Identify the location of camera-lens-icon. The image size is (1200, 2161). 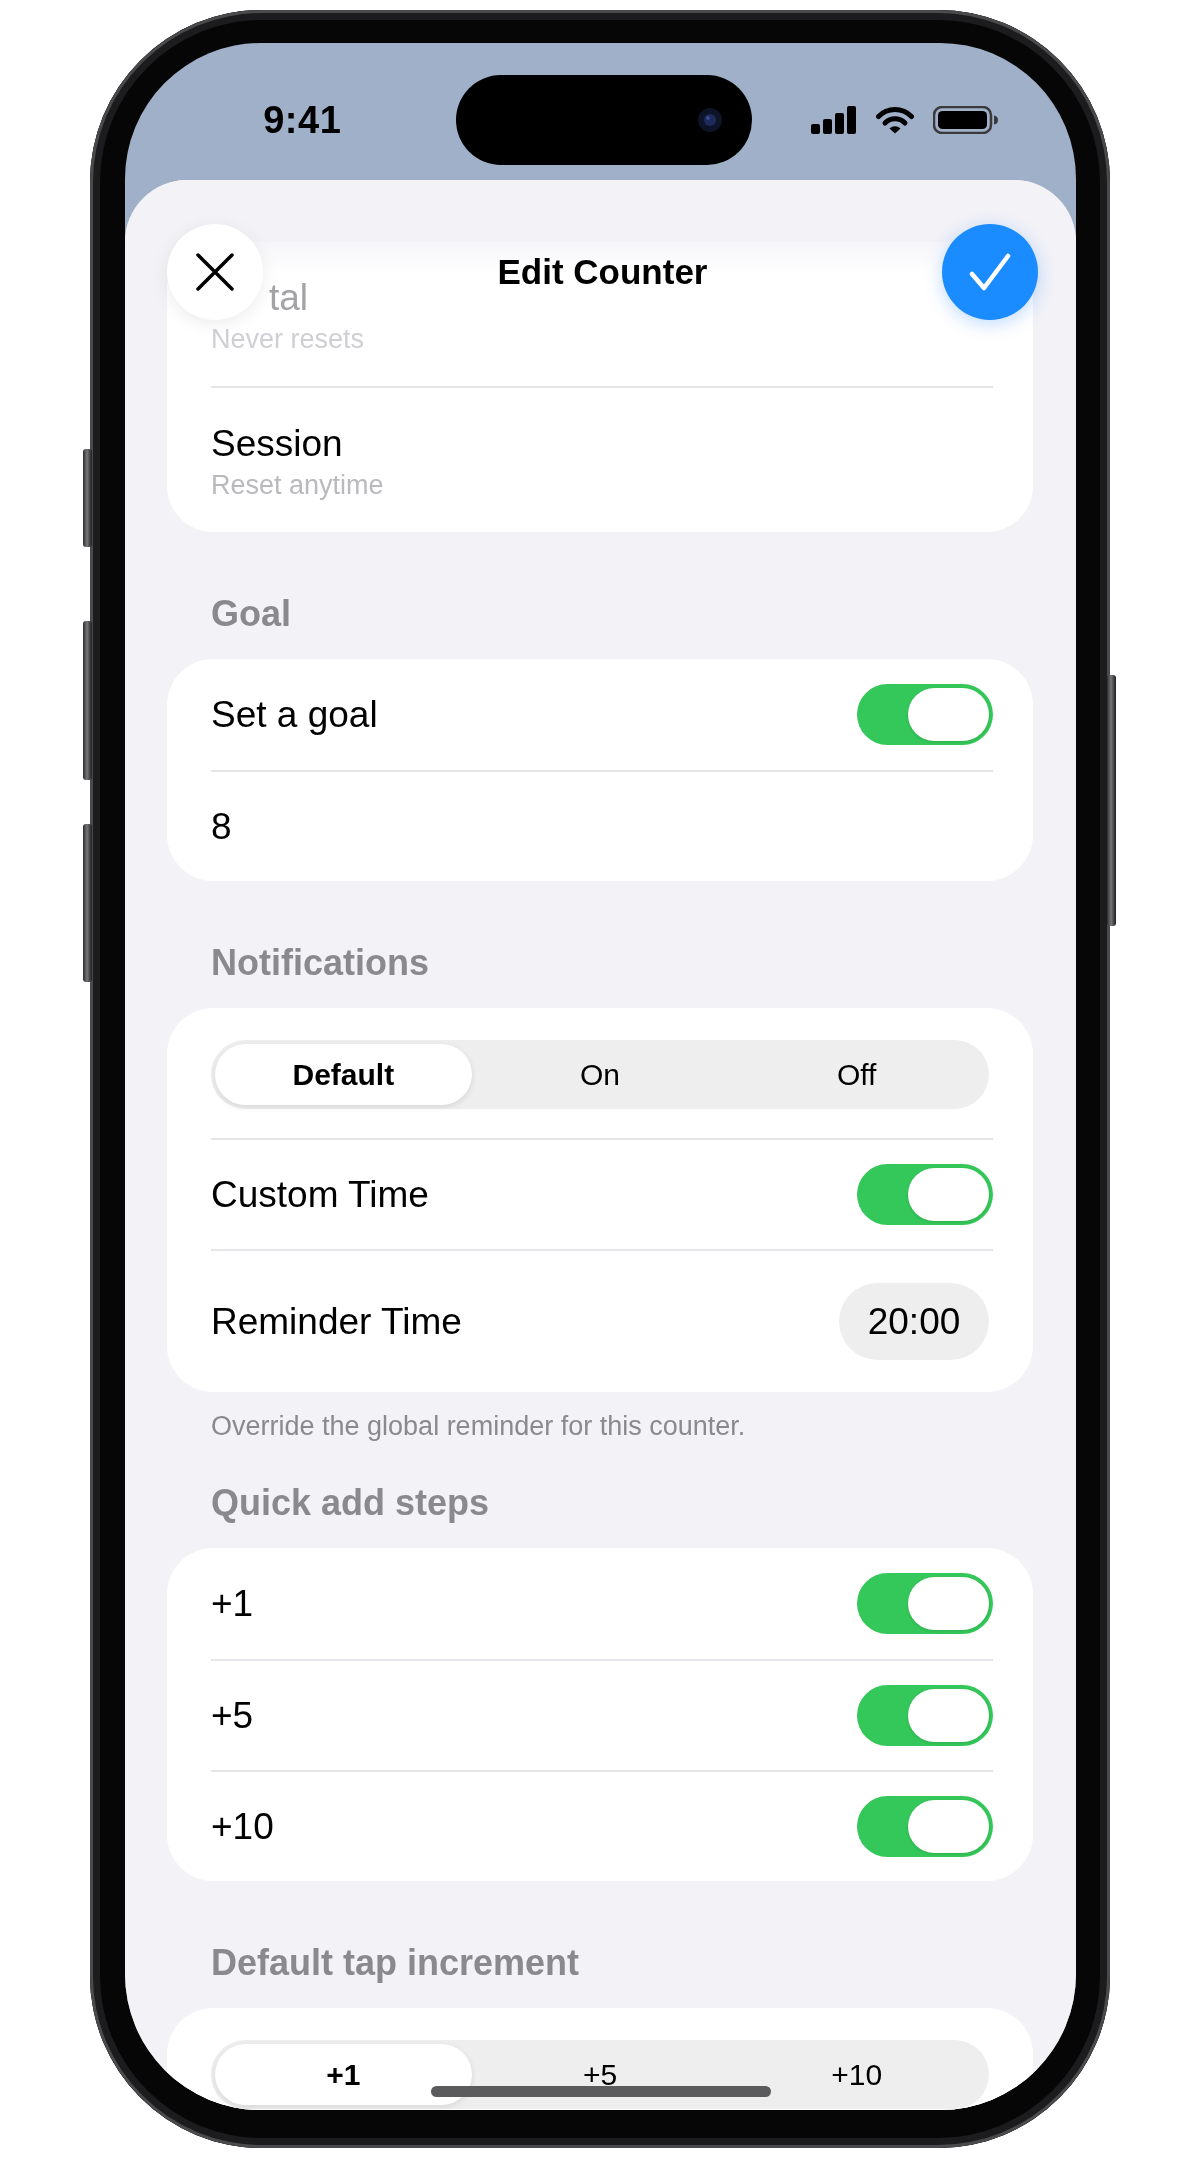
(709, 120).